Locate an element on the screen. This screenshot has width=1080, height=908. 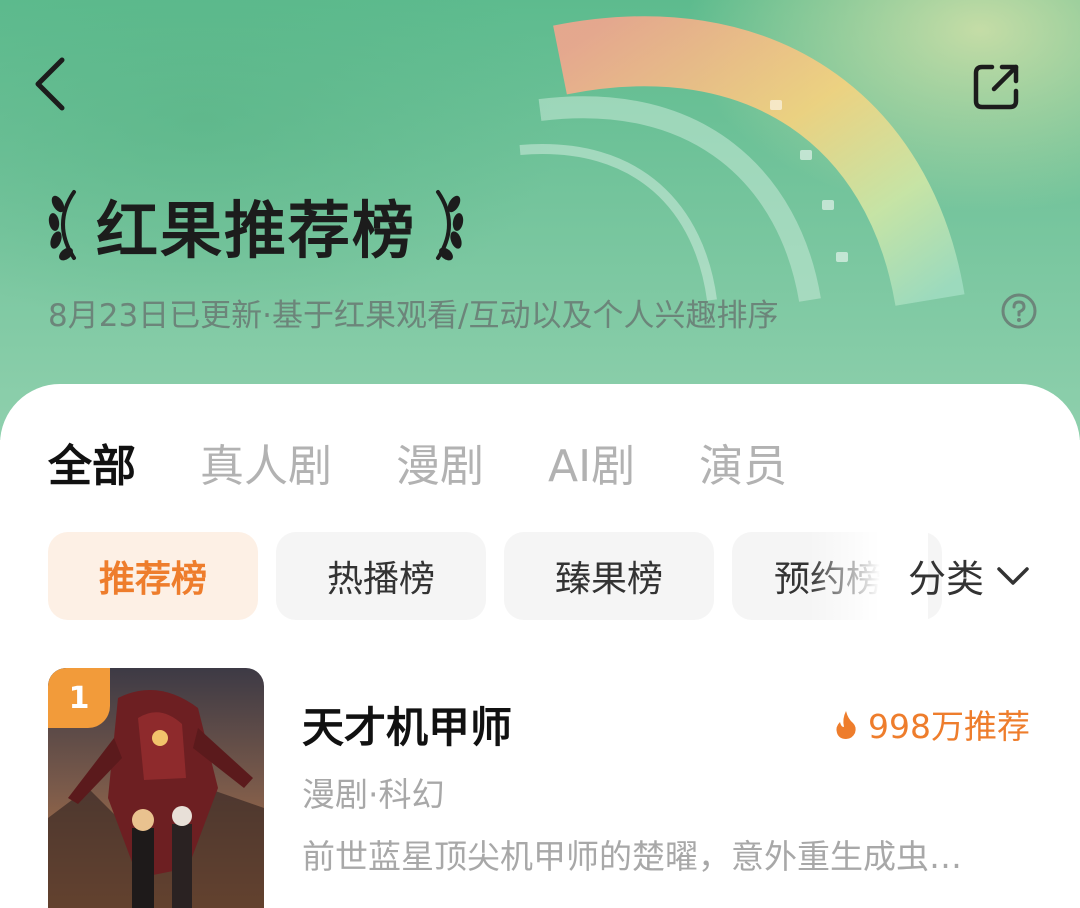
hot-count-text: 998万推荐 is located at coordinates (949, 726).